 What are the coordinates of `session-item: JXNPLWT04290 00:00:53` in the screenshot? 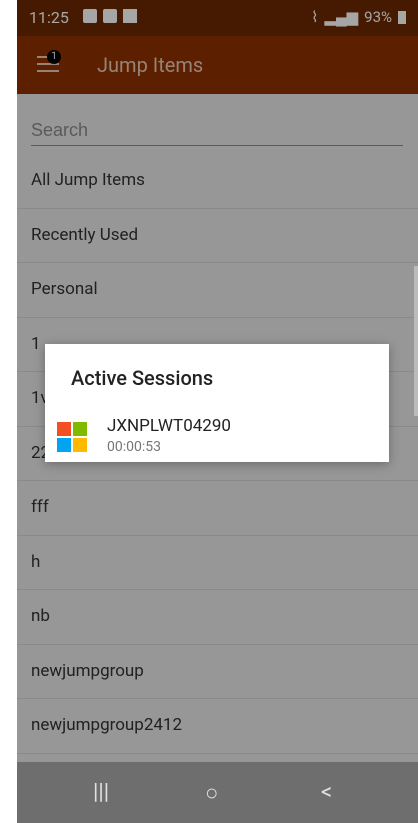 It's located at (217, 436).